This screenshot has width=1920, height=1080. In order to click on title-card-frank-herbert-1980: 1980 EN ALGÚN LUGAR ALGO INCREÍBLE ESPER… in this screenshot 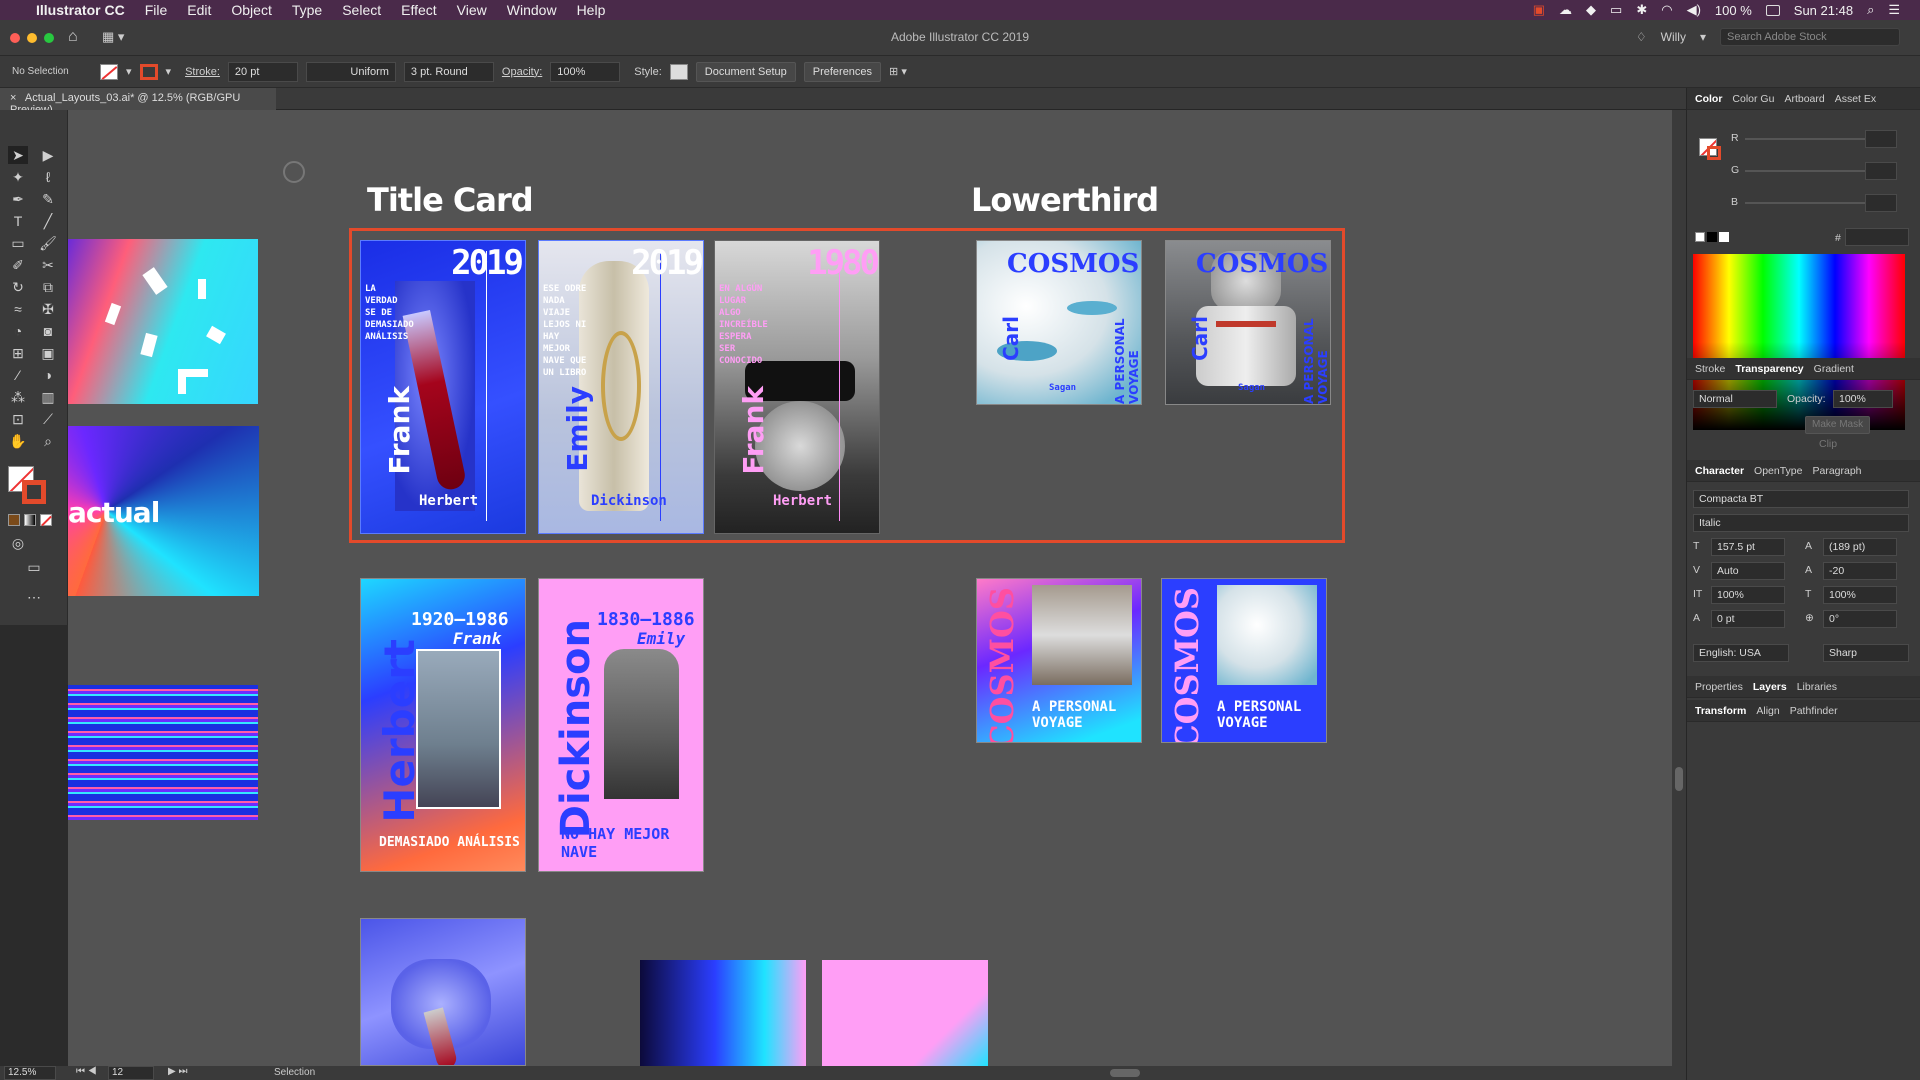, I will do `click(797, 387)`.